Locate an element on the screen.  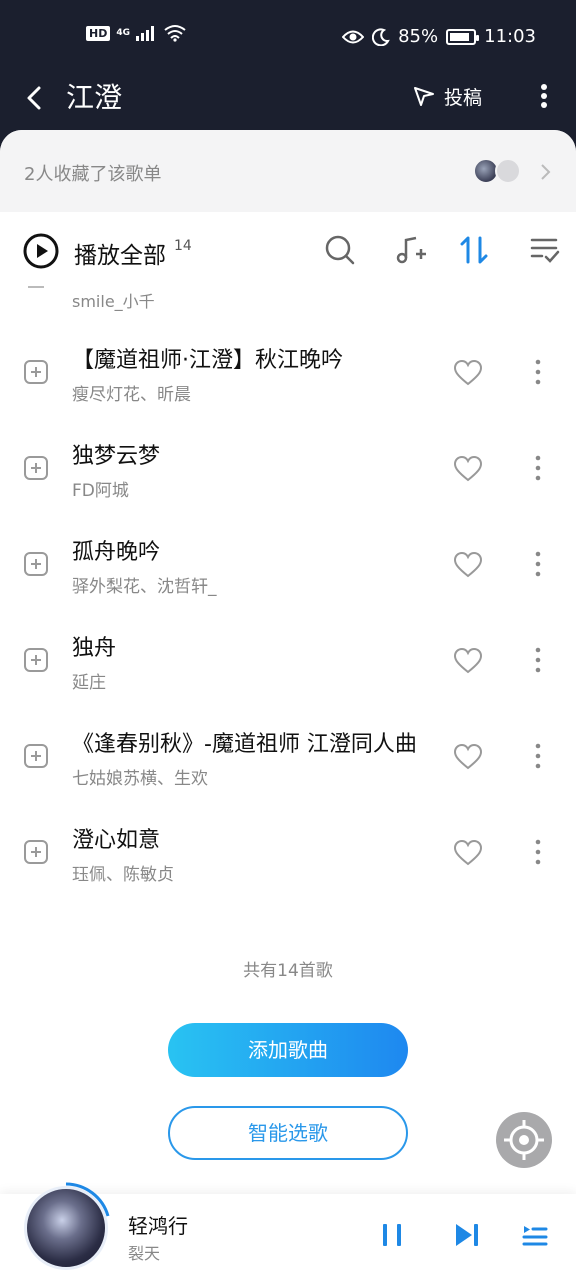
network-type: 4G is located at coordinates (123, 33).